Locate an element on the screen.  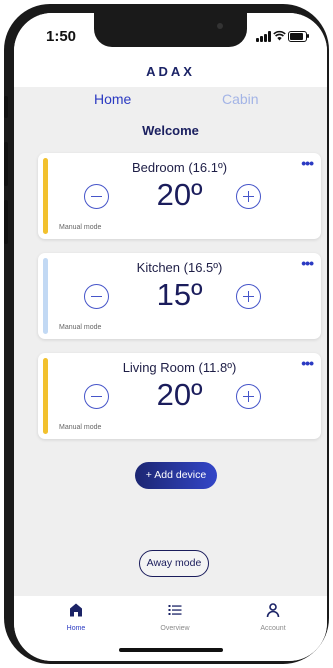
list-icon is located at coordinates (175, 610).